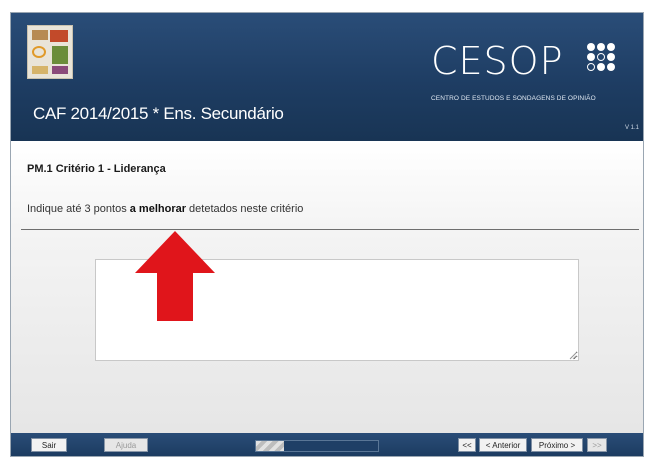  What do you see at coordinates (467, 445) in the screenshot?
I see `first-page-button: <<` at bounding box center [467, 445].